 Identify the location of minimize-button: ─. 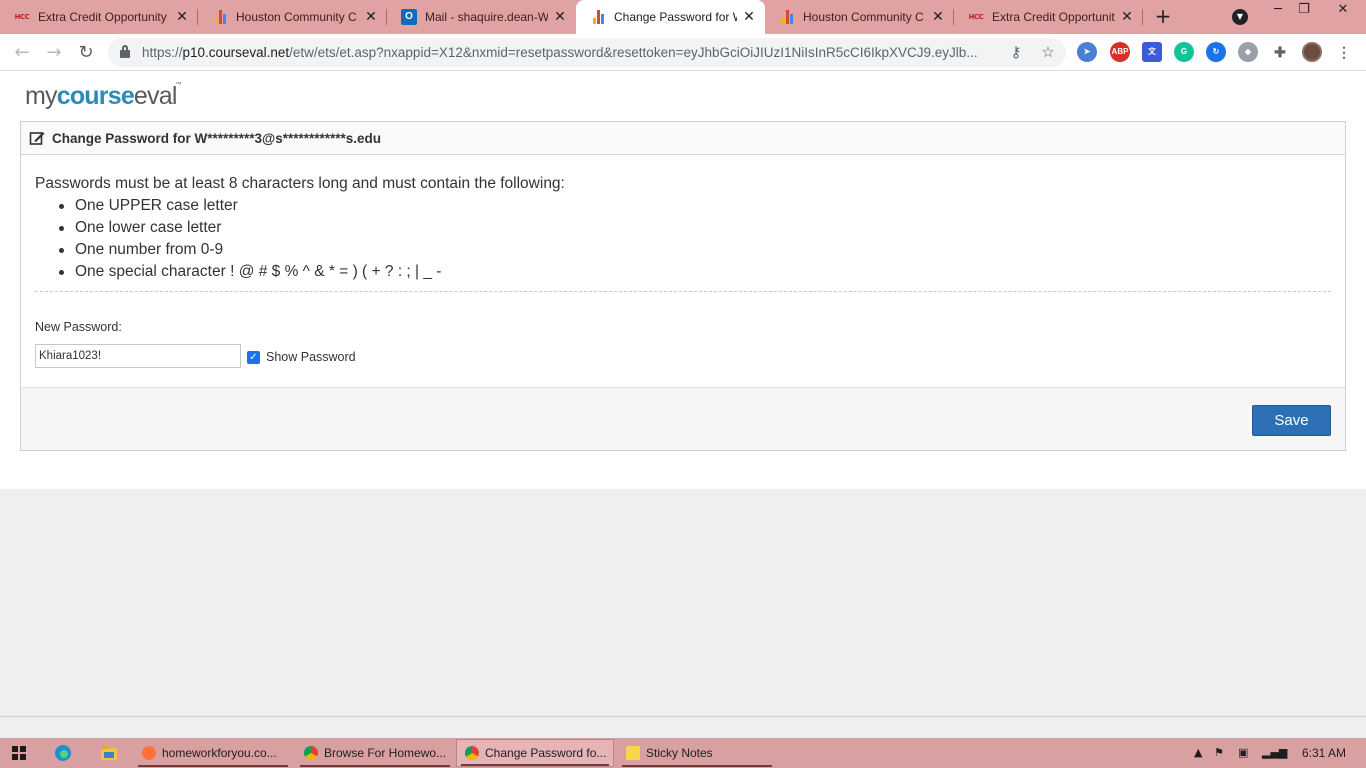
(1278, 11).